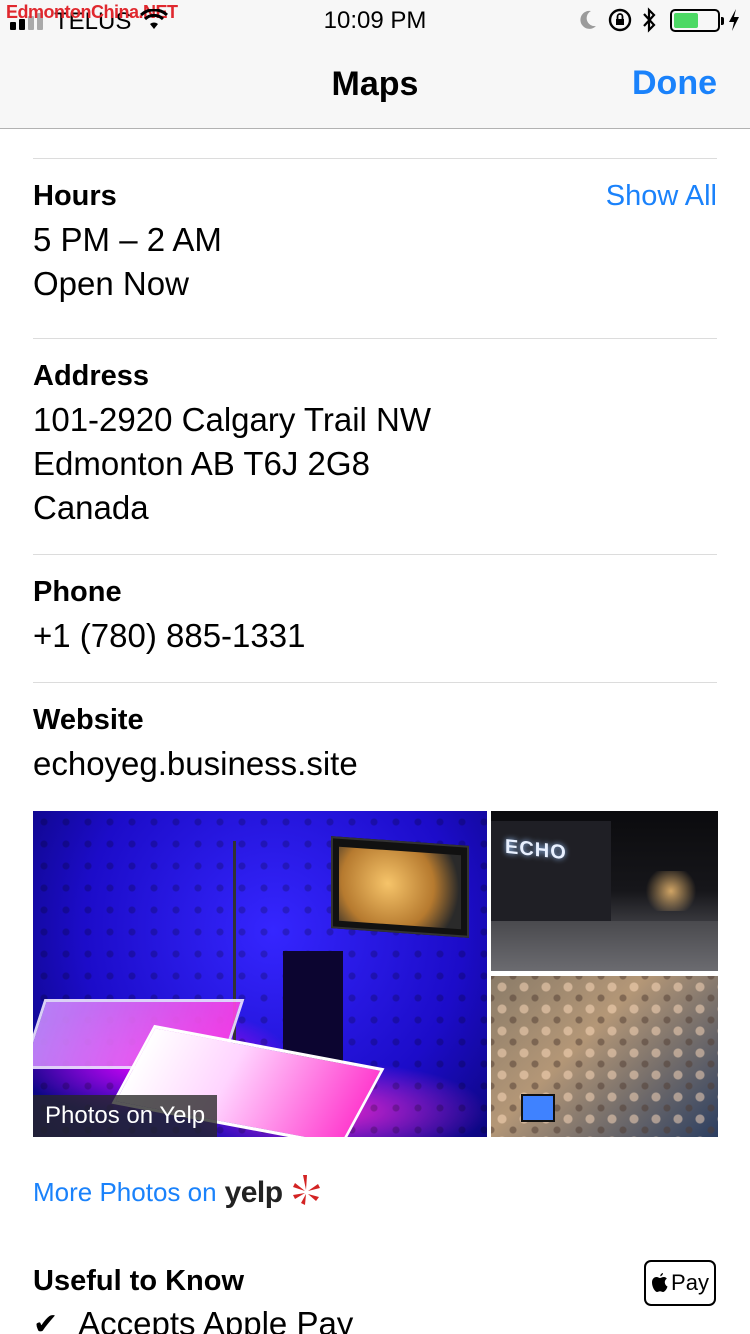  I want to click on clock: 10:09 PM, so click(375, 20).